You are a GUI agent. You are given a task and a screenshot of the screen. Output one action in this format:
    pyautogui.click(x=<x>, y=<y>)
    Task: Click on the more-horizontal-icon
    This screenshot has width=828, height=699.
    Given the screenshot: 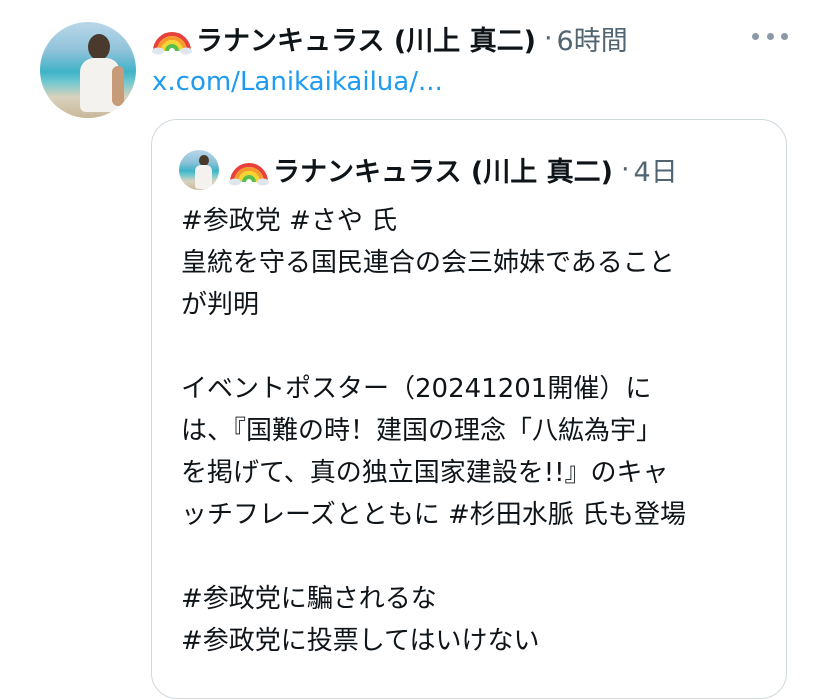 What is the action you would take?
    pyautogui.click(x=770, y=36)
    